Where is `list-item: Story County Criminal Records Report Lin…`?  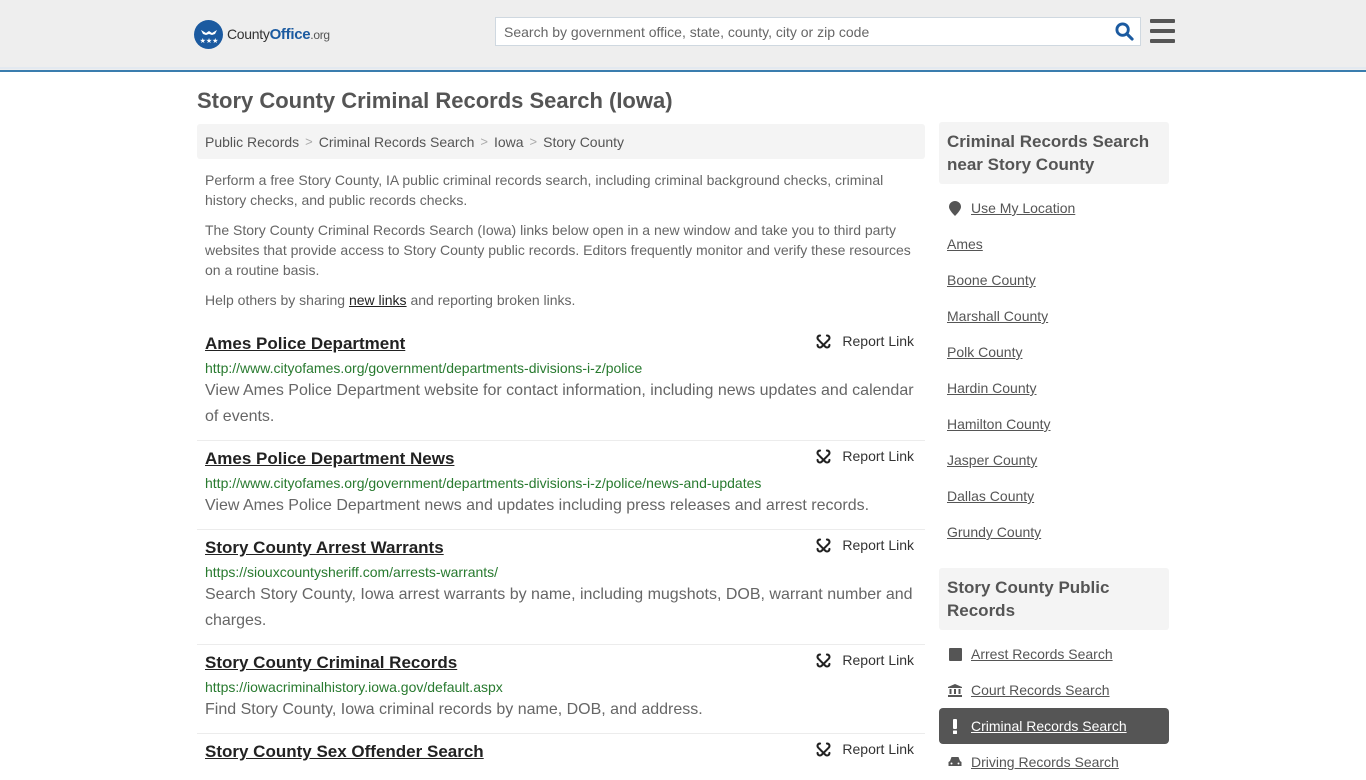 list-item: Story County Criminal Records Report Lin… is located at coordinates (561, 689).